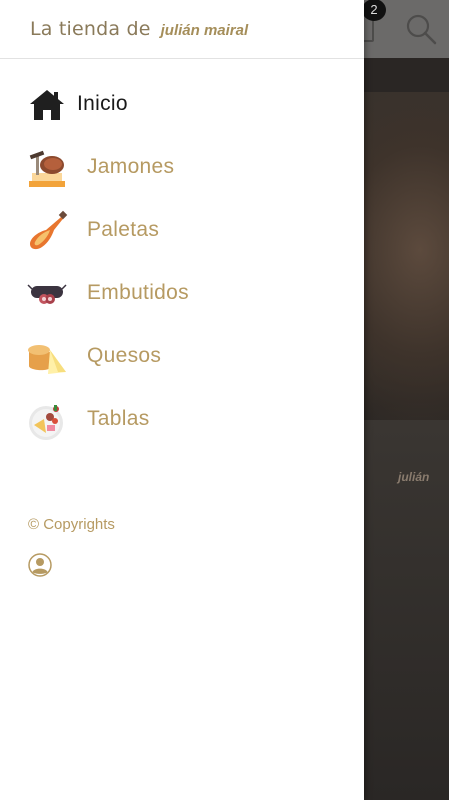  I want to click on copyright-text: © Copyrights, so click(71, 524).